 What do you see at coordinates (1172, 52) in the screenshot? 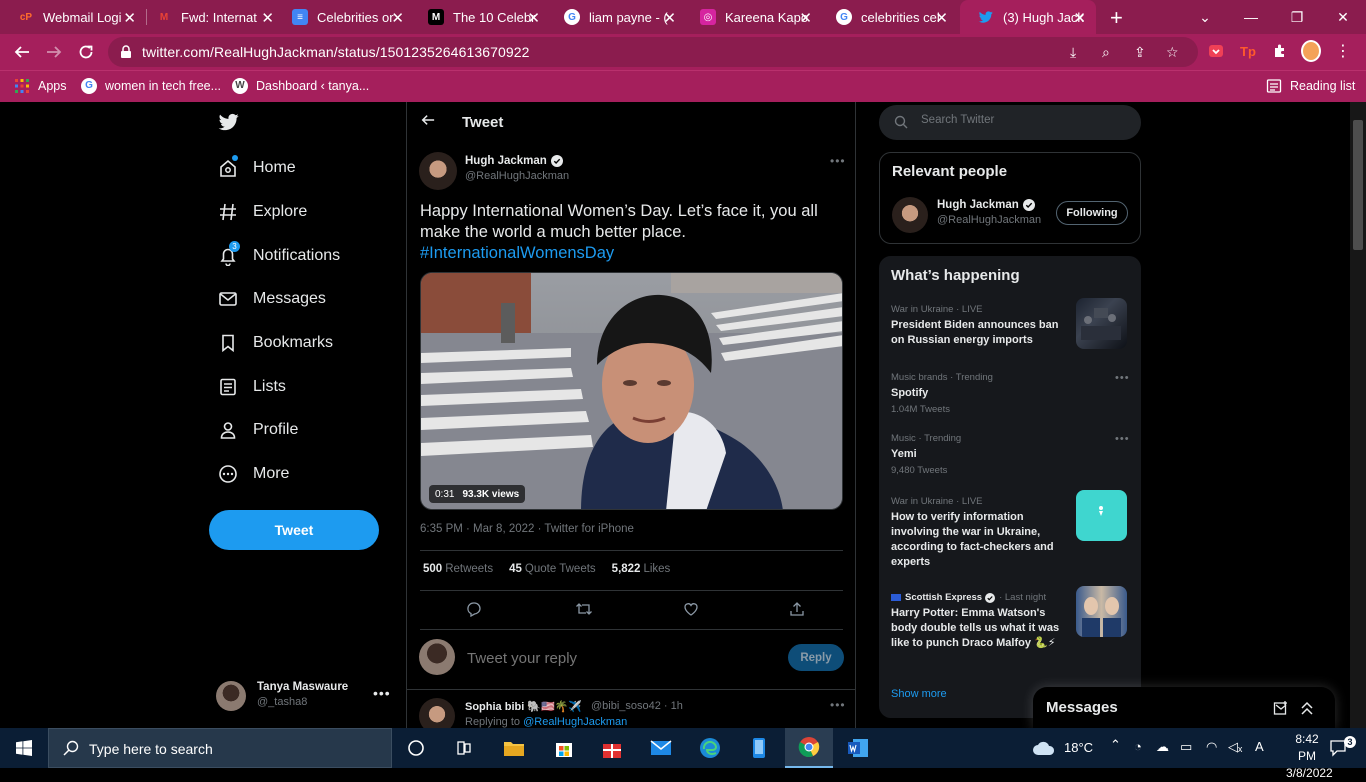
I see `bookmark-star-icon: ☆` at bounding box center [1172, 52].